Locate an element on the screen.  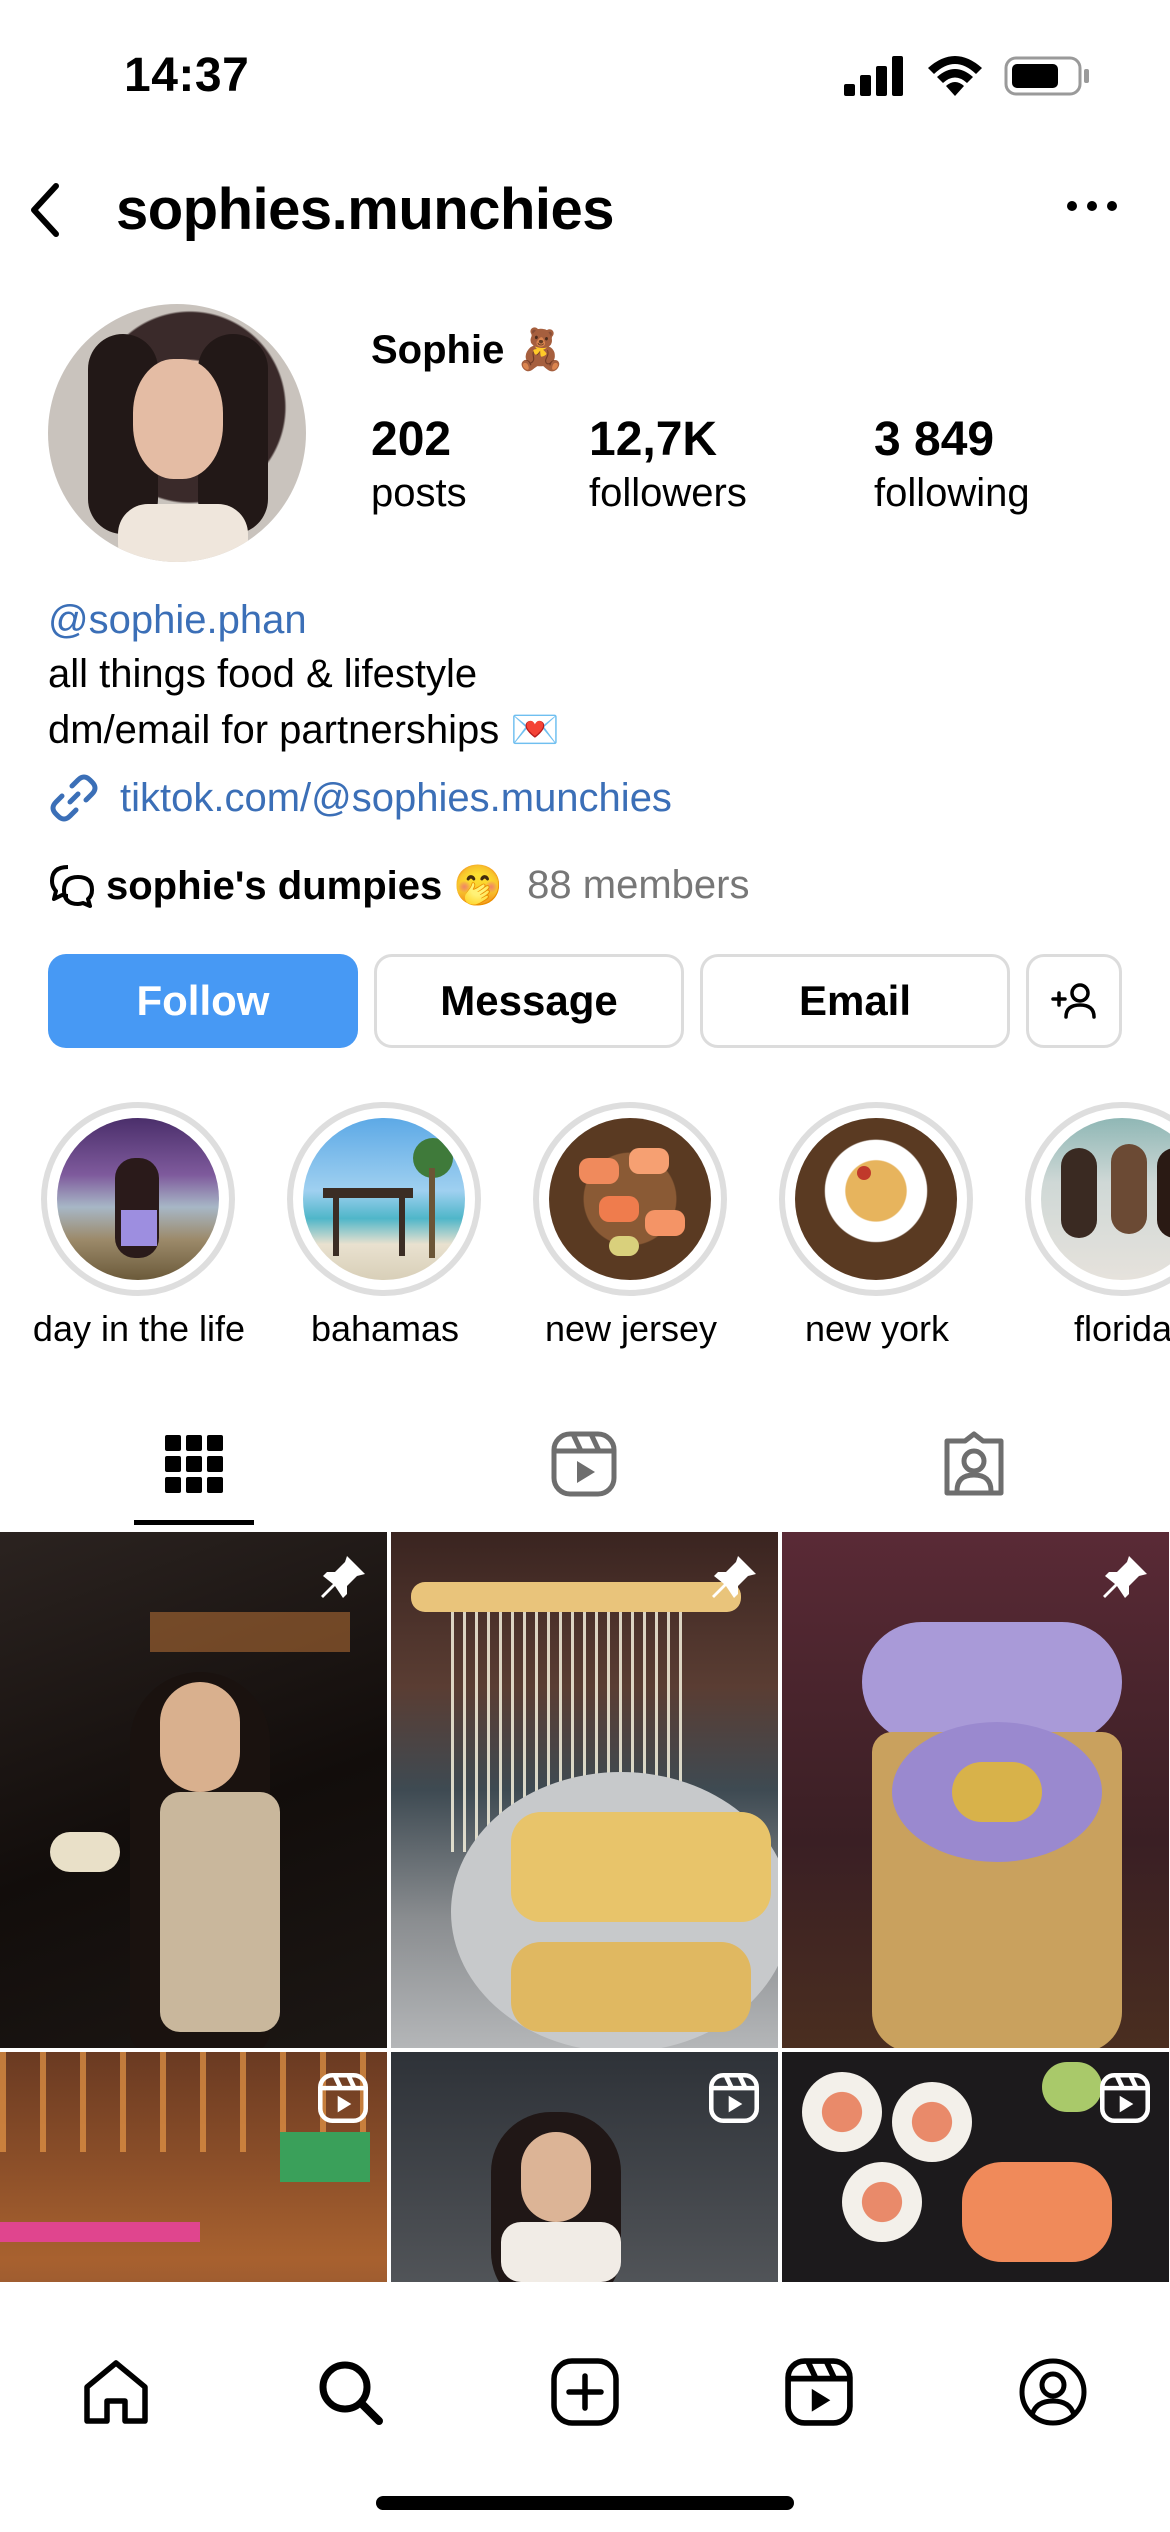
profile-header: sophies.munchies is located at coordinates (585, 210).